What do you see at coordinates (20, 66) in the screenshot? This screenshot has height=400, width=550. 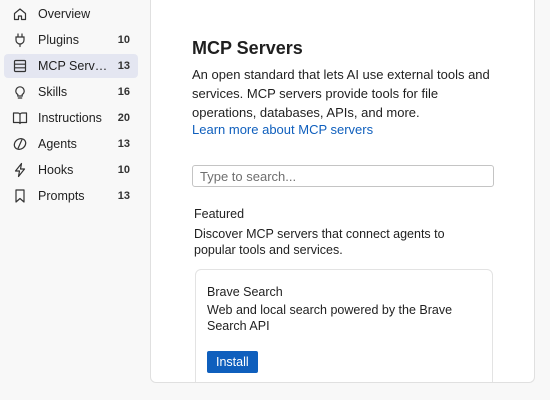 I see `server-icon` at bounding box center [20, 66].